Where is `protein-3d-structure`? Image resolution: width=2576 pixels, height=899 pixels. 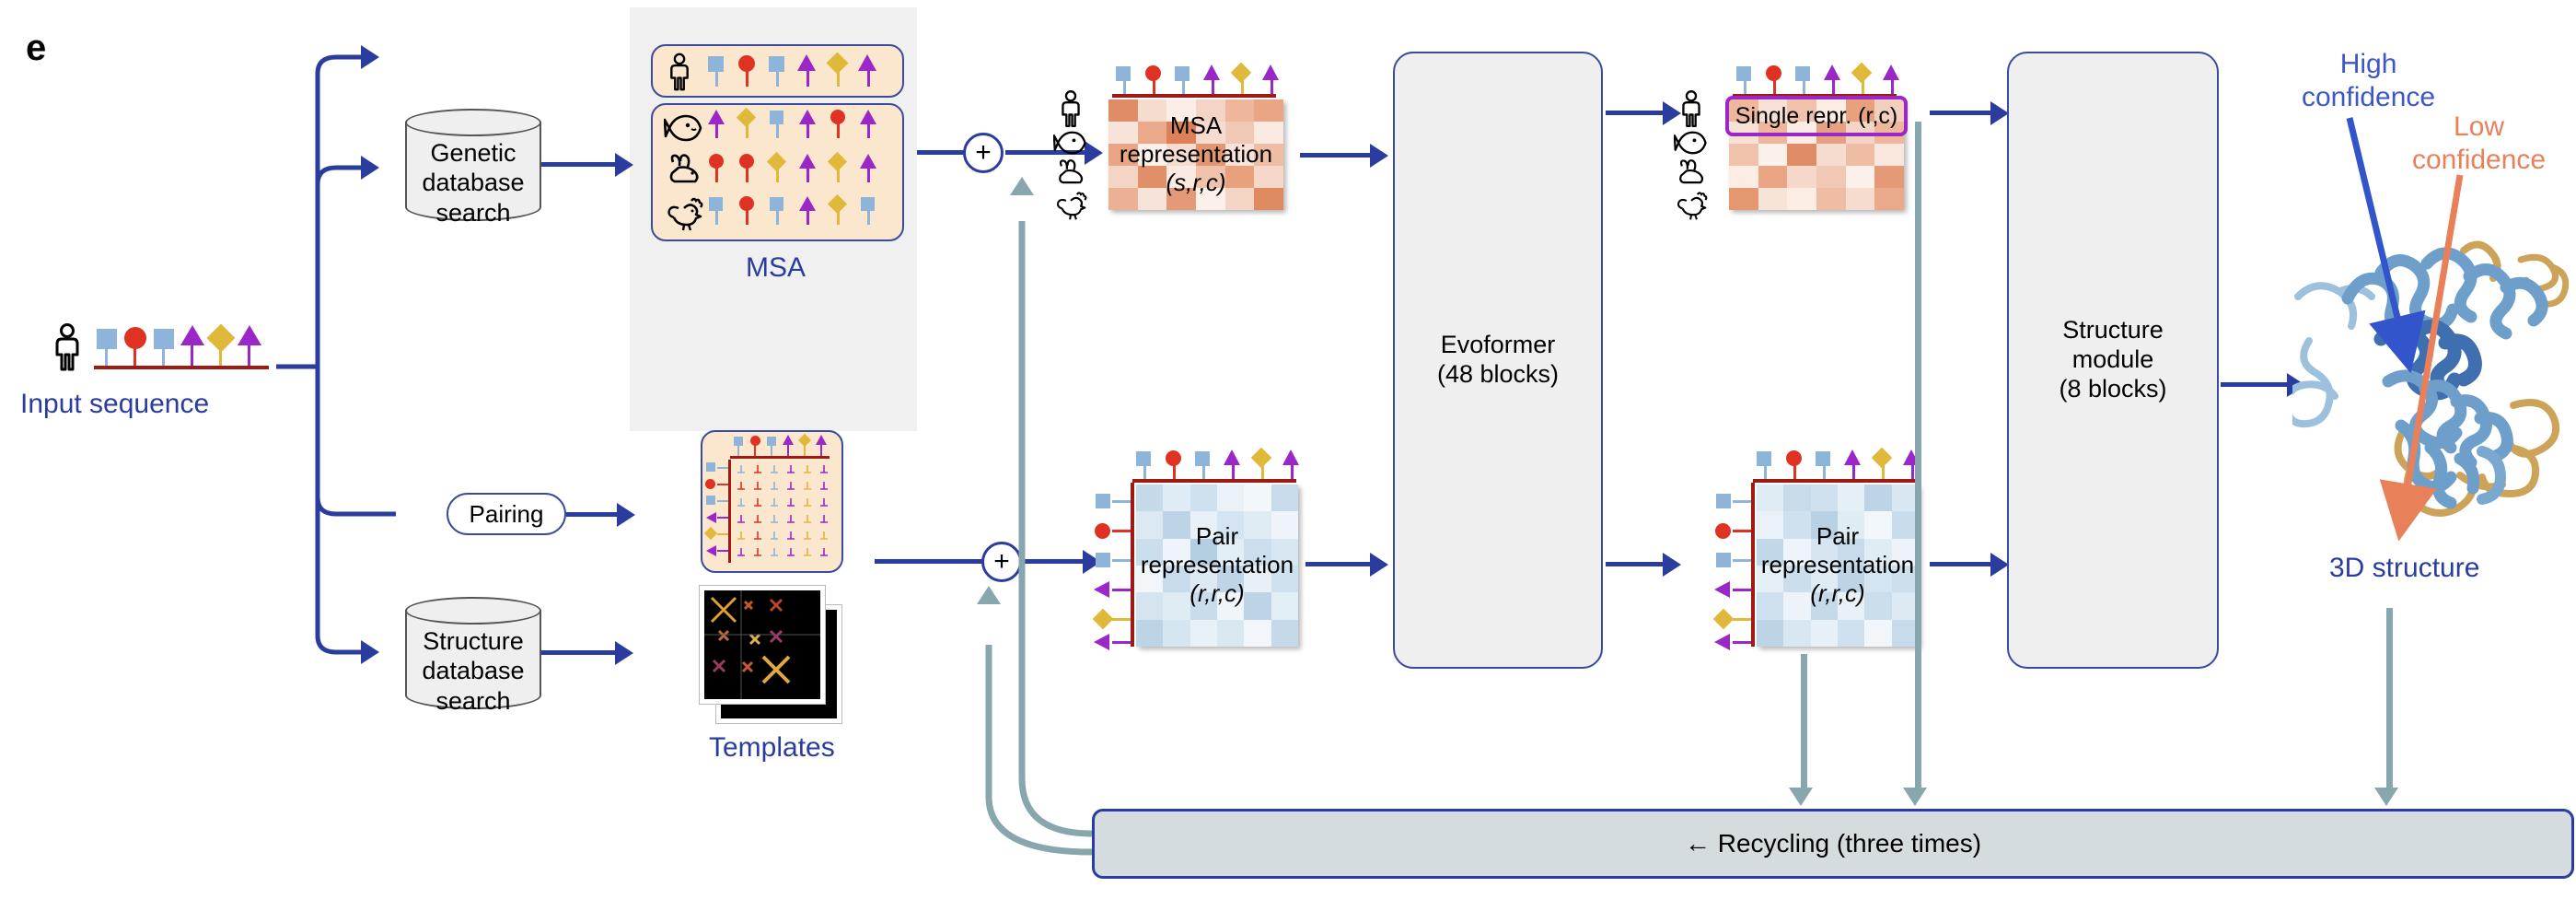
protein-3d-structure is located at coordinates (2429, 386).